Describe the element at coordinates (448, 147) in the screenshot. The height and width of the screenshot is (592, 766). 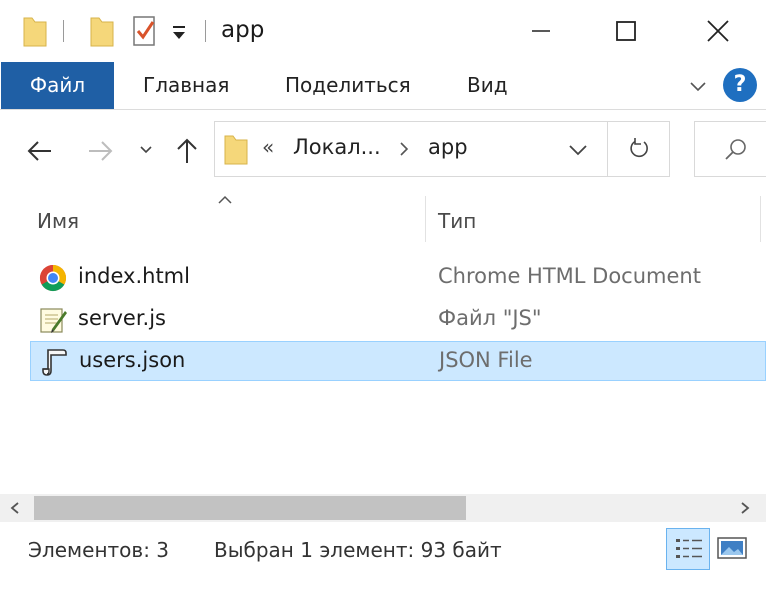
I see `breadcrumb-app: app` at that location.